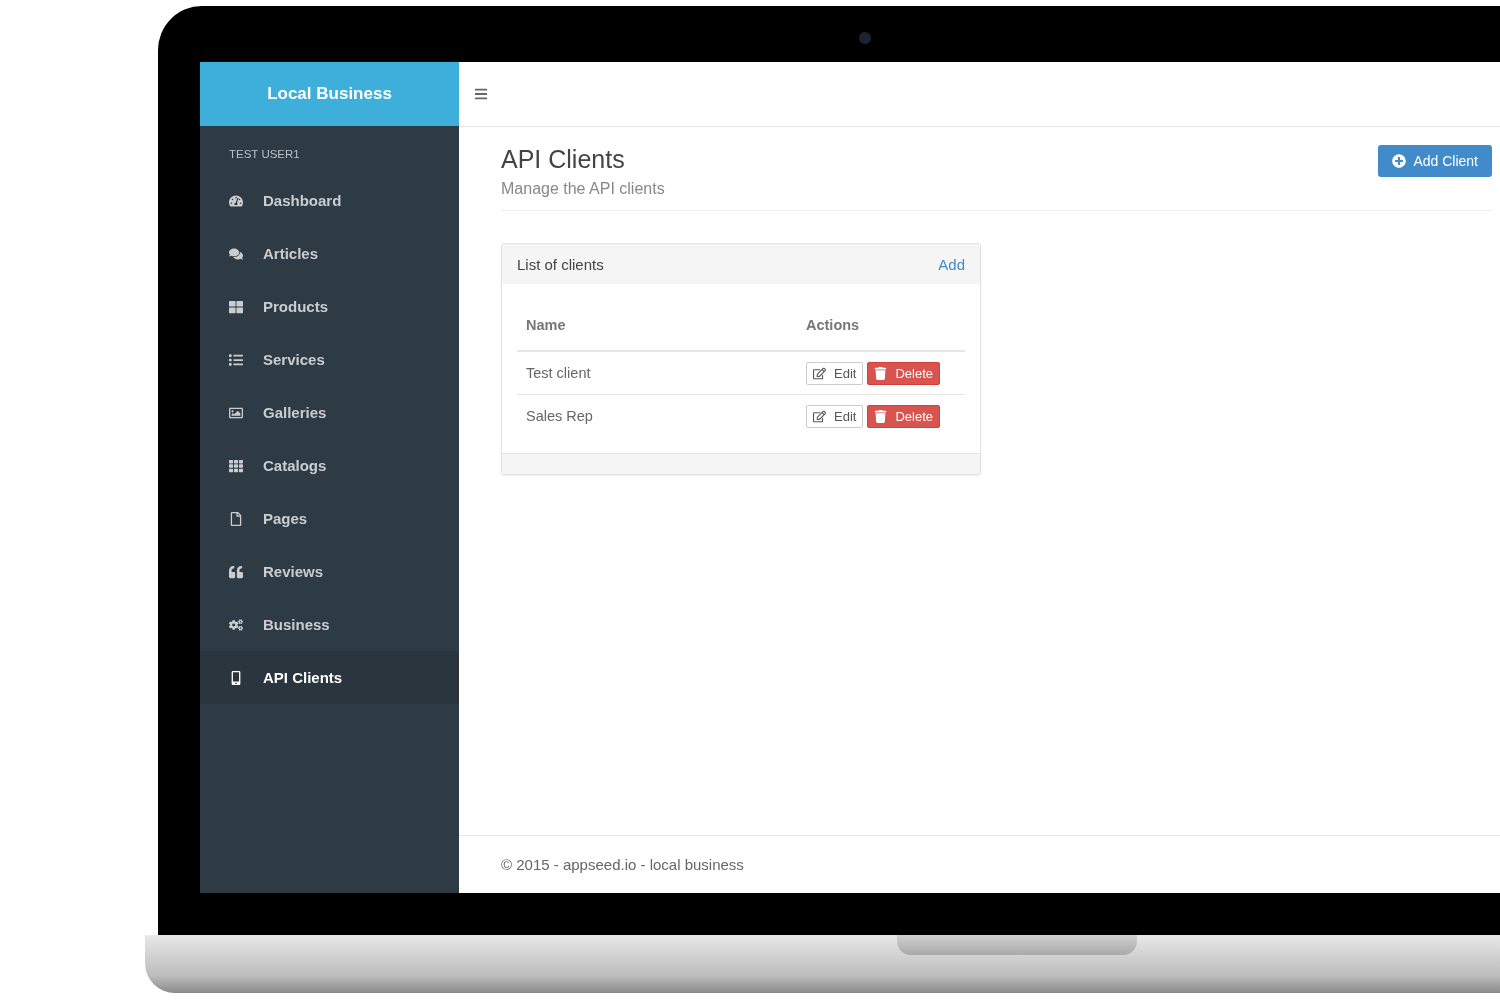 This screenshot has height=1000, width=1500. What do you see at coordinates (294, 359) in the screenshot?
I see `sidebar-item-label: Services` at bounding box center [294, 359].